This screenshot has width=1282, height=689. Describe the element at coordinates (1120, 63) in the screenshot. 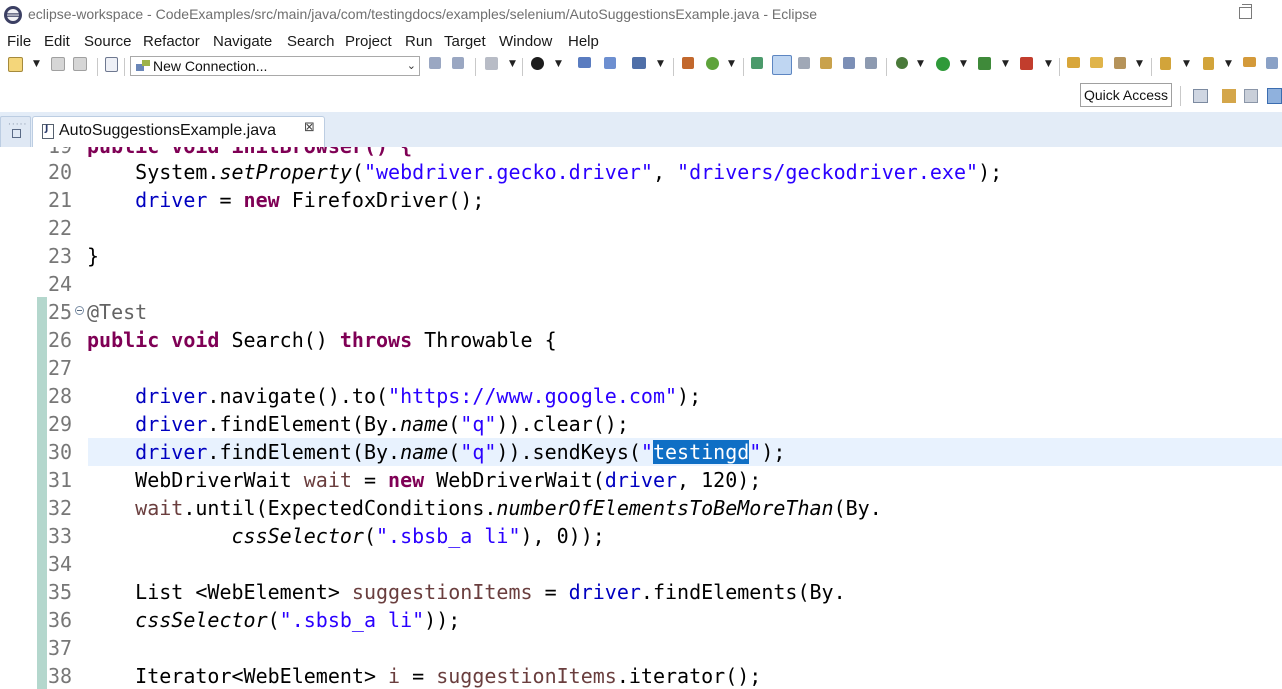

I see `search-icon` at that location.